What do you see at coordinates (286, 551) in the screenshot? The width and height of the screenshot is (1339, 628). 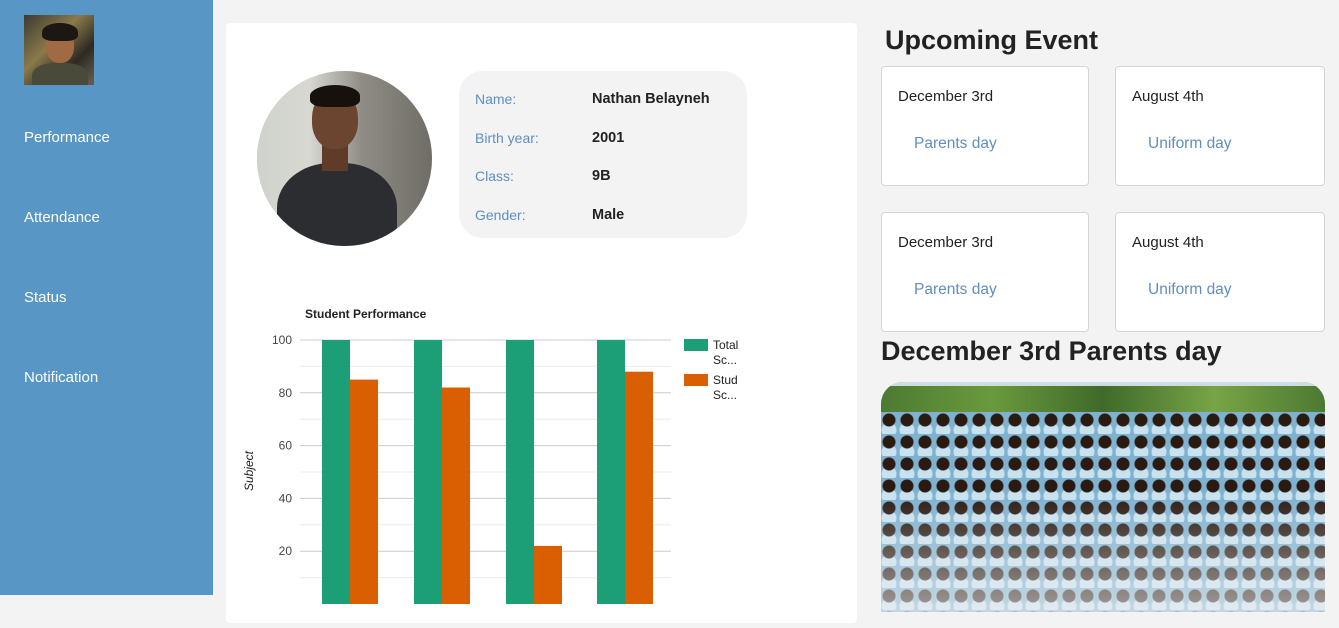 I see `chart-y-tick-label: 20` at bounding box center [286, 551].